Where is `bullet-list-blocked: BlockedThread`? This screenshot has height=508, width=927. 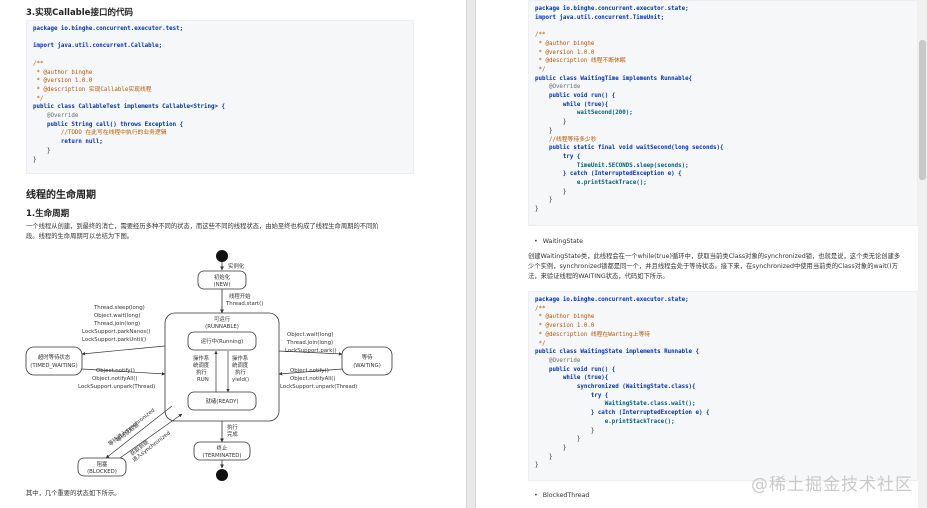
bullet-list-blocked: BlockedThread is located at coordinates (562, 495).